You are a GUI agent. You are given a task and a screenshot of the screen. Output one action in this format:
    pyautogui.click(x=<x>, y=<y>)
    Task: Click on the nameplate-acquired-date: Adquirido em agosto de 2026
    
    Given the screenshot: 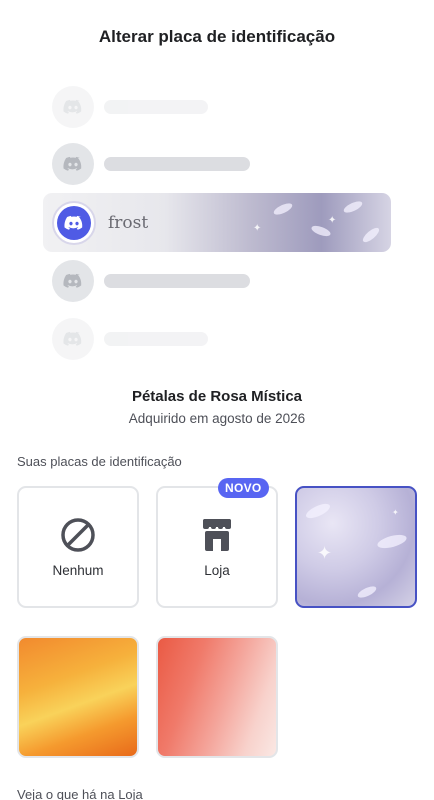 What is the action you would take?
    pyautogui.click(x=217, y=418)
    